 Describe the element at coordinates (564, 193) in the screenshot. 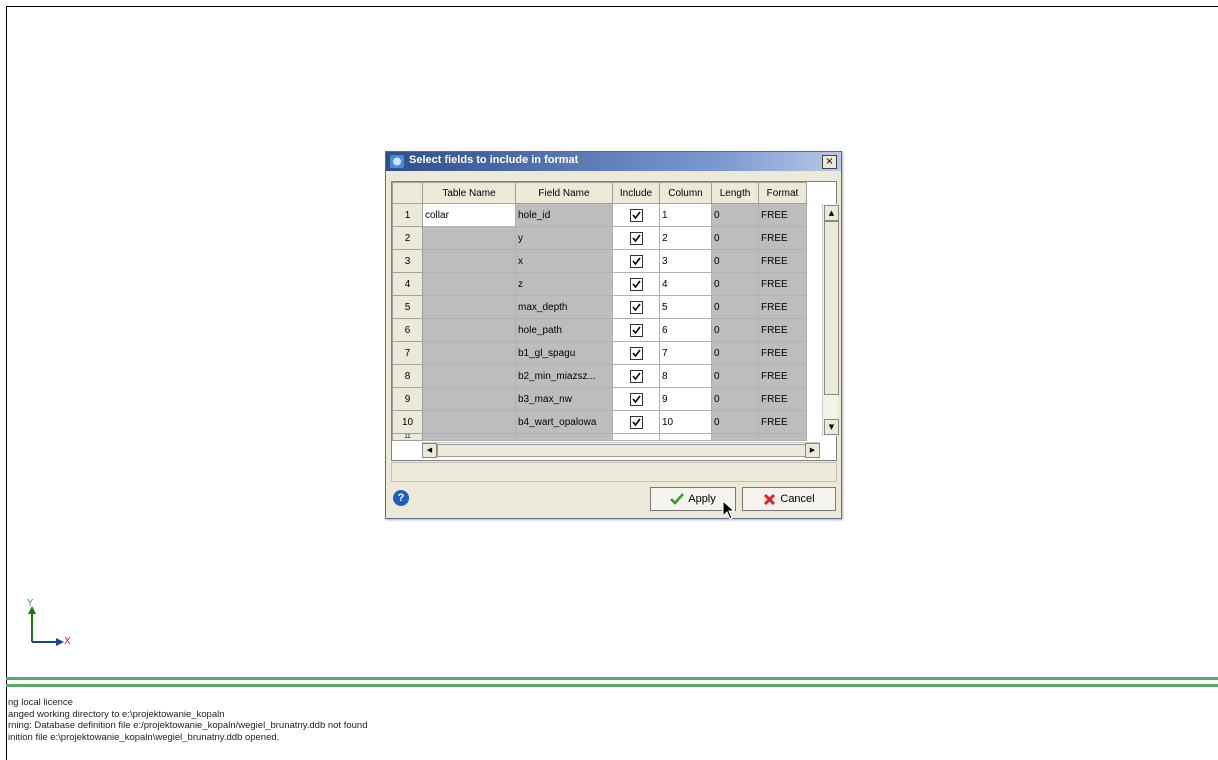

I see `header-field-name: Field Name` at that location.